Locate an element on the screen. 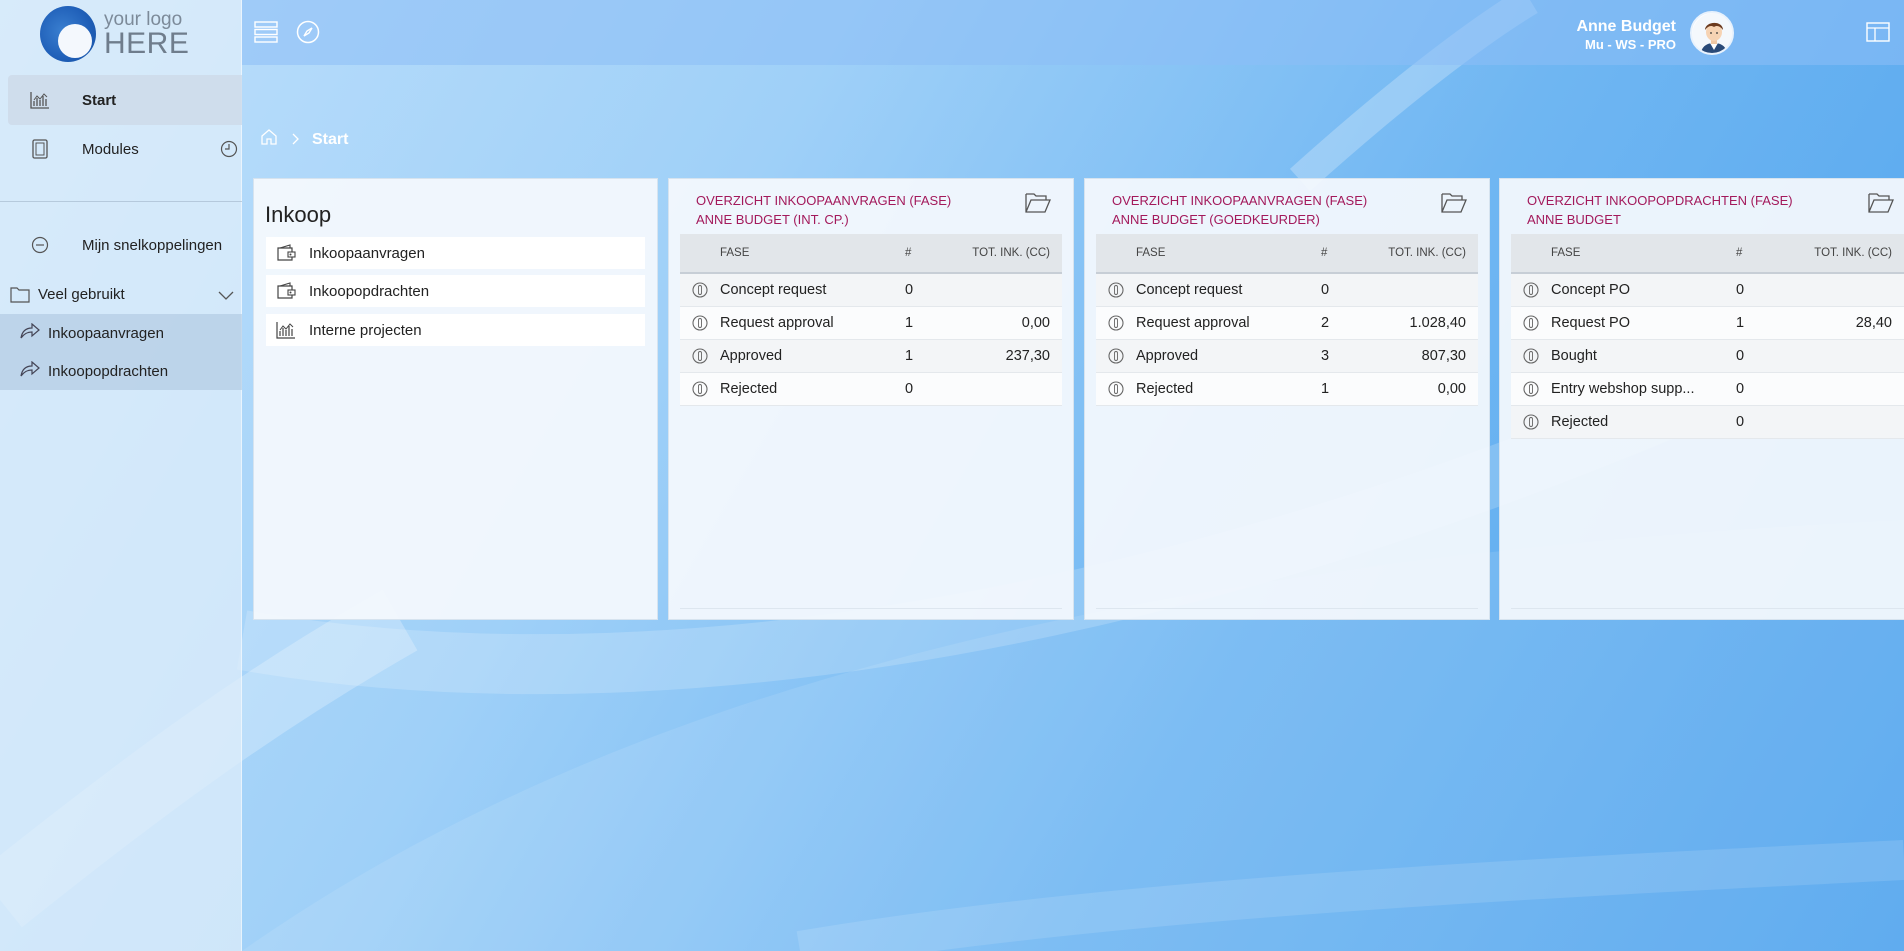 This screenshot has width=1904, height=951. topbar: Anne Budget Mu - WS - PRO is located at coordinates (1073, 32).